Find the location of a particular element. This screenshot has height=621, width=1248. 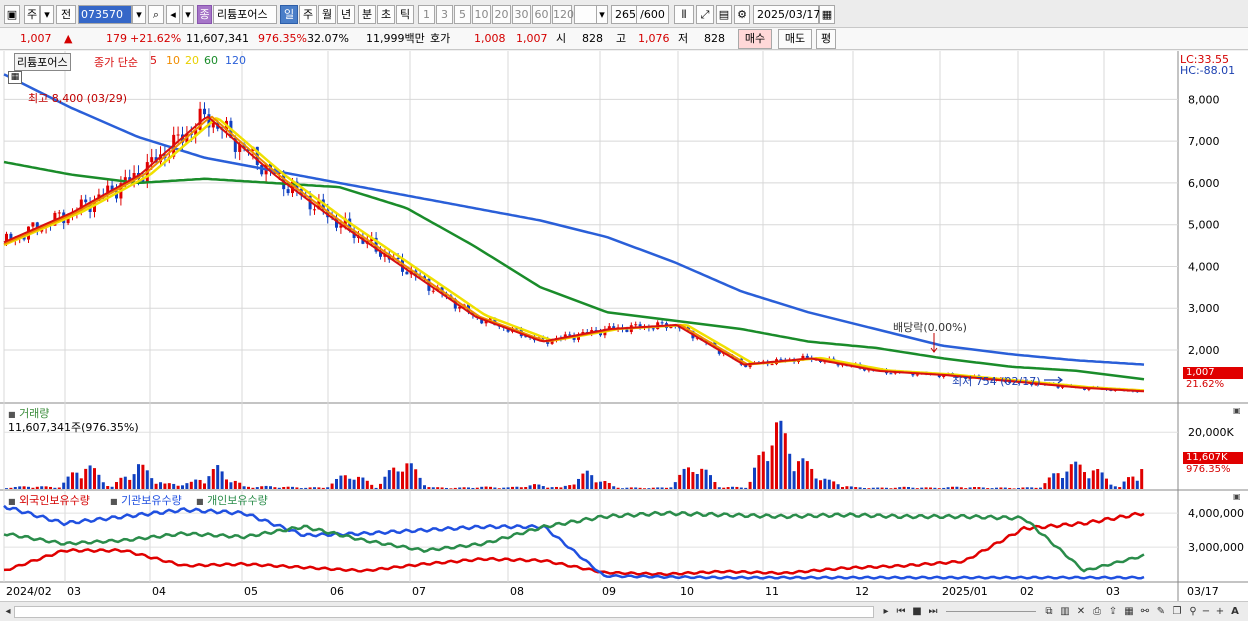

pen-icon: ✎ is located at coordinates (1161, 612).